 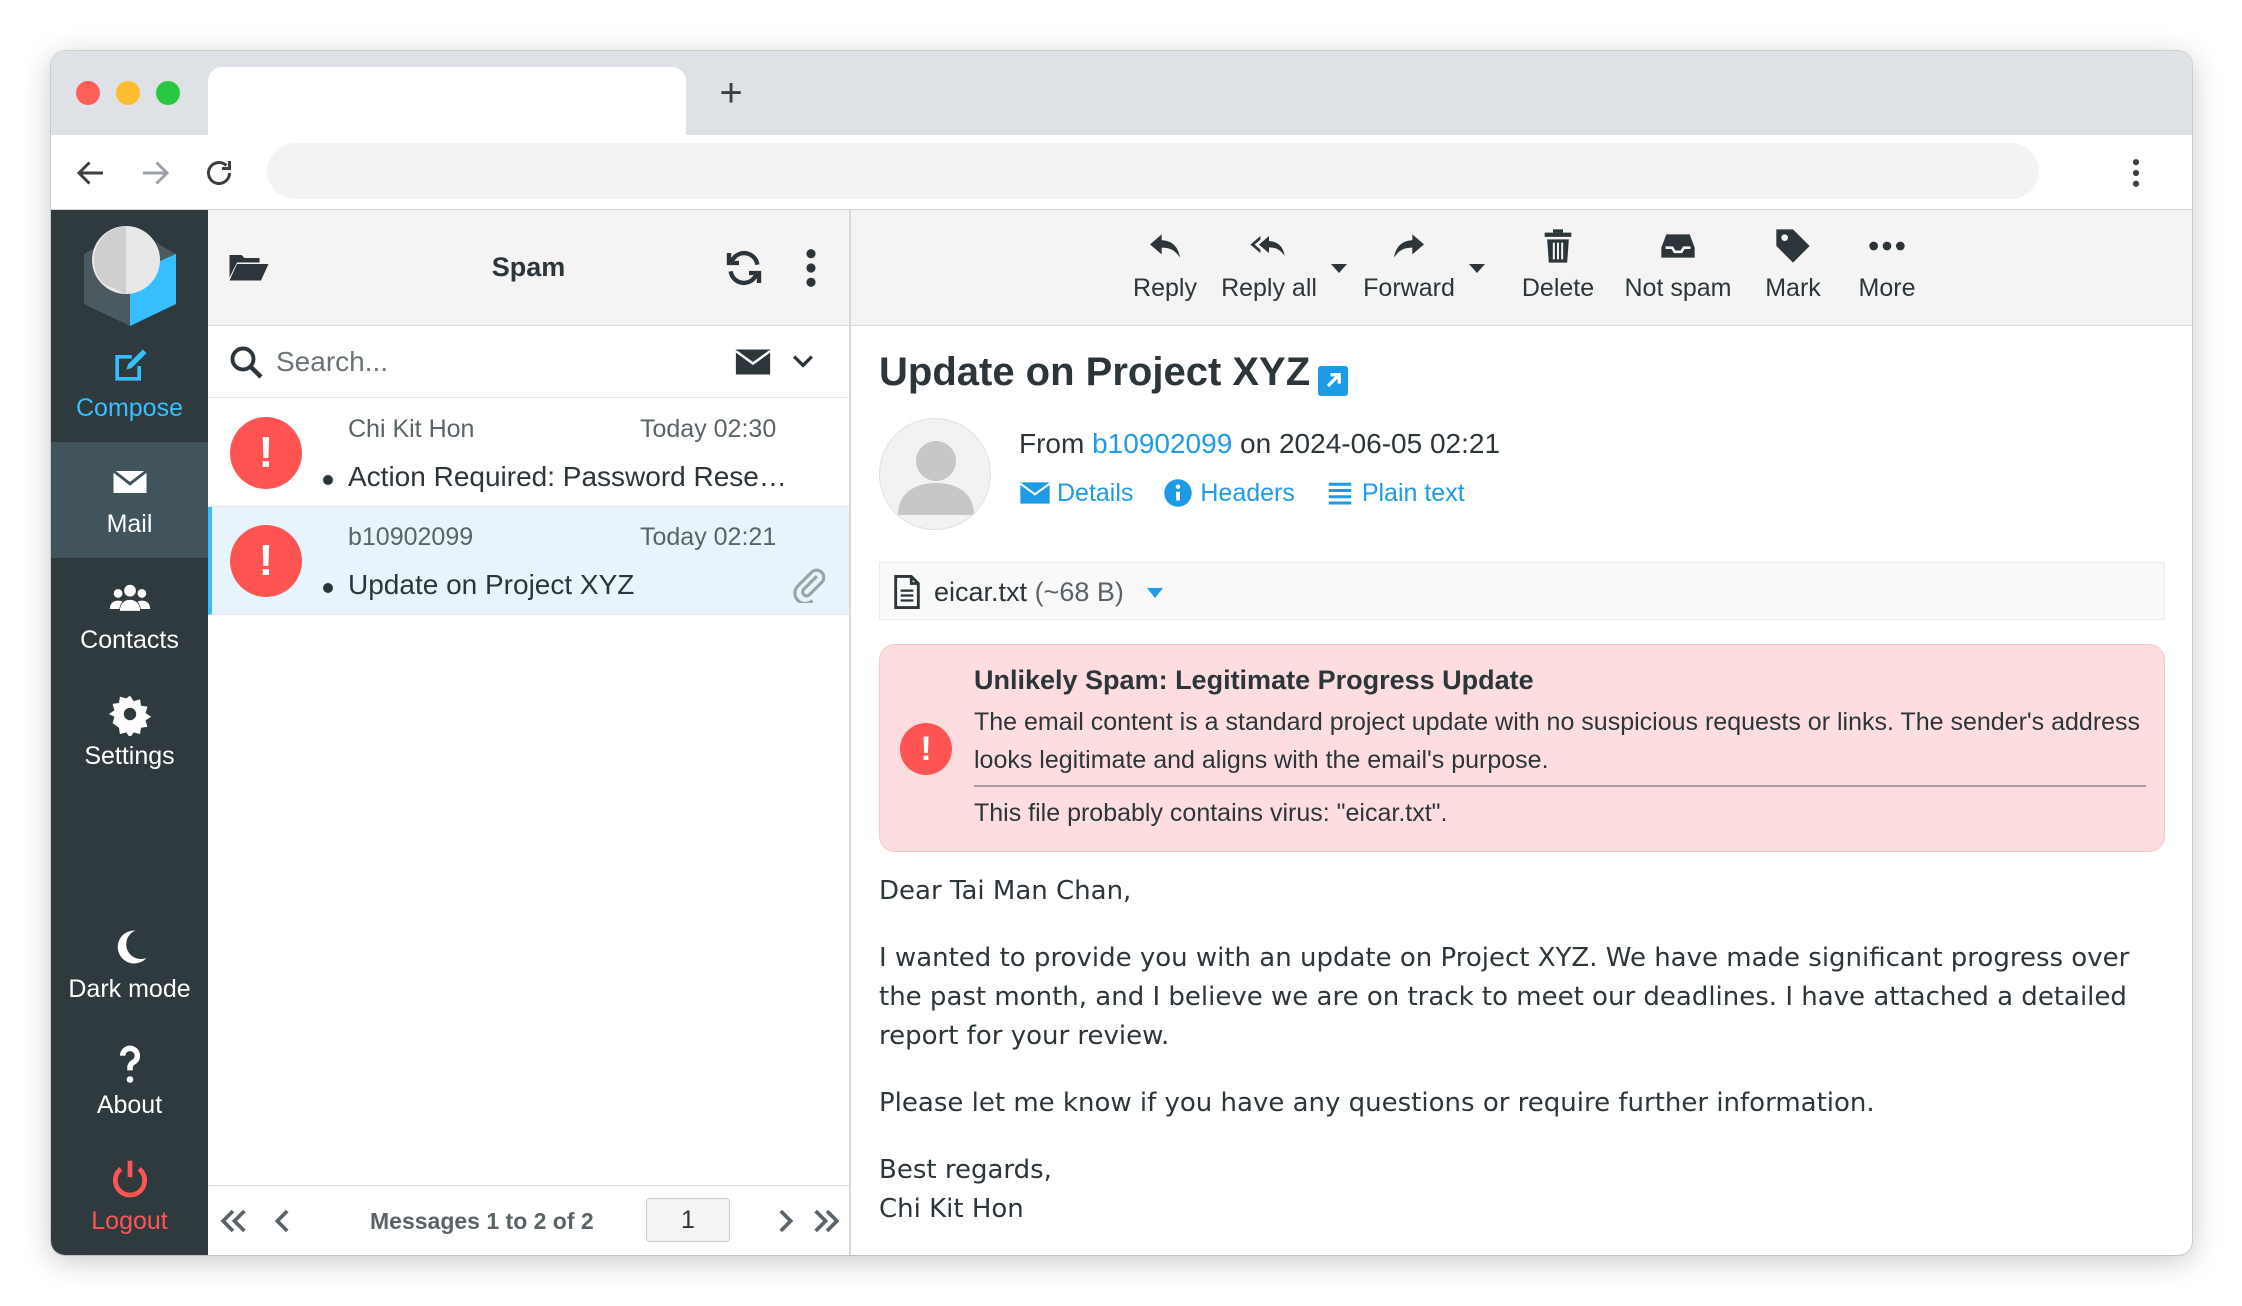 I want to click on sidebar-item-contacts: Contacts, so click(x=129, y=616).